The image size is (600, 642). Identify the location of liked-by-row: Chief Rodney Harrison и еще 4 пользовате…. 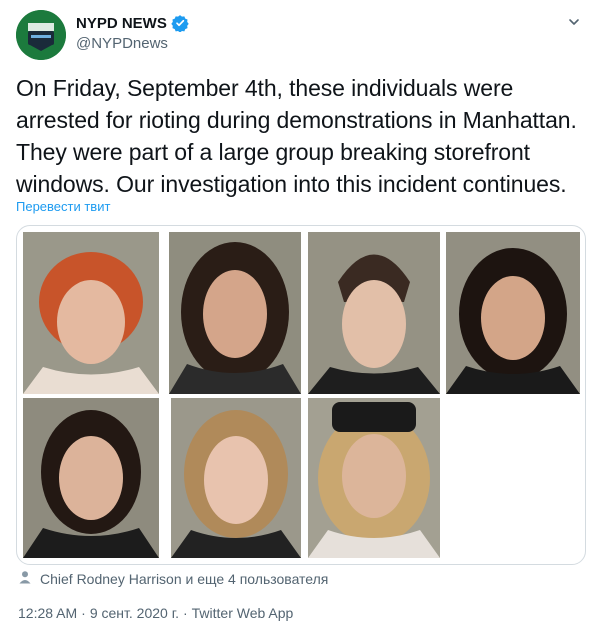
(173, 578).